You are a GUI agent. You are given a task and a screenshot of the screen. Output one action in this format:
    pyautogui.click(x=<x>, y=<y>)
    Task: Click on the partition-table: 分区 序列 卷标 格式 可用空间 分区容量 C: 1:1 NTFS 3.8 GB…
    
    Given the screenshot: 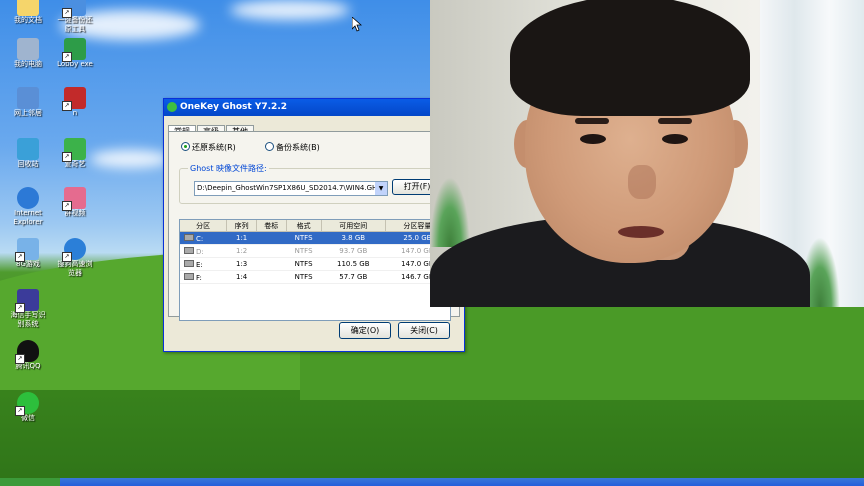 What is the action you would take?
    pyautogui.click(x=315, y=270)
    